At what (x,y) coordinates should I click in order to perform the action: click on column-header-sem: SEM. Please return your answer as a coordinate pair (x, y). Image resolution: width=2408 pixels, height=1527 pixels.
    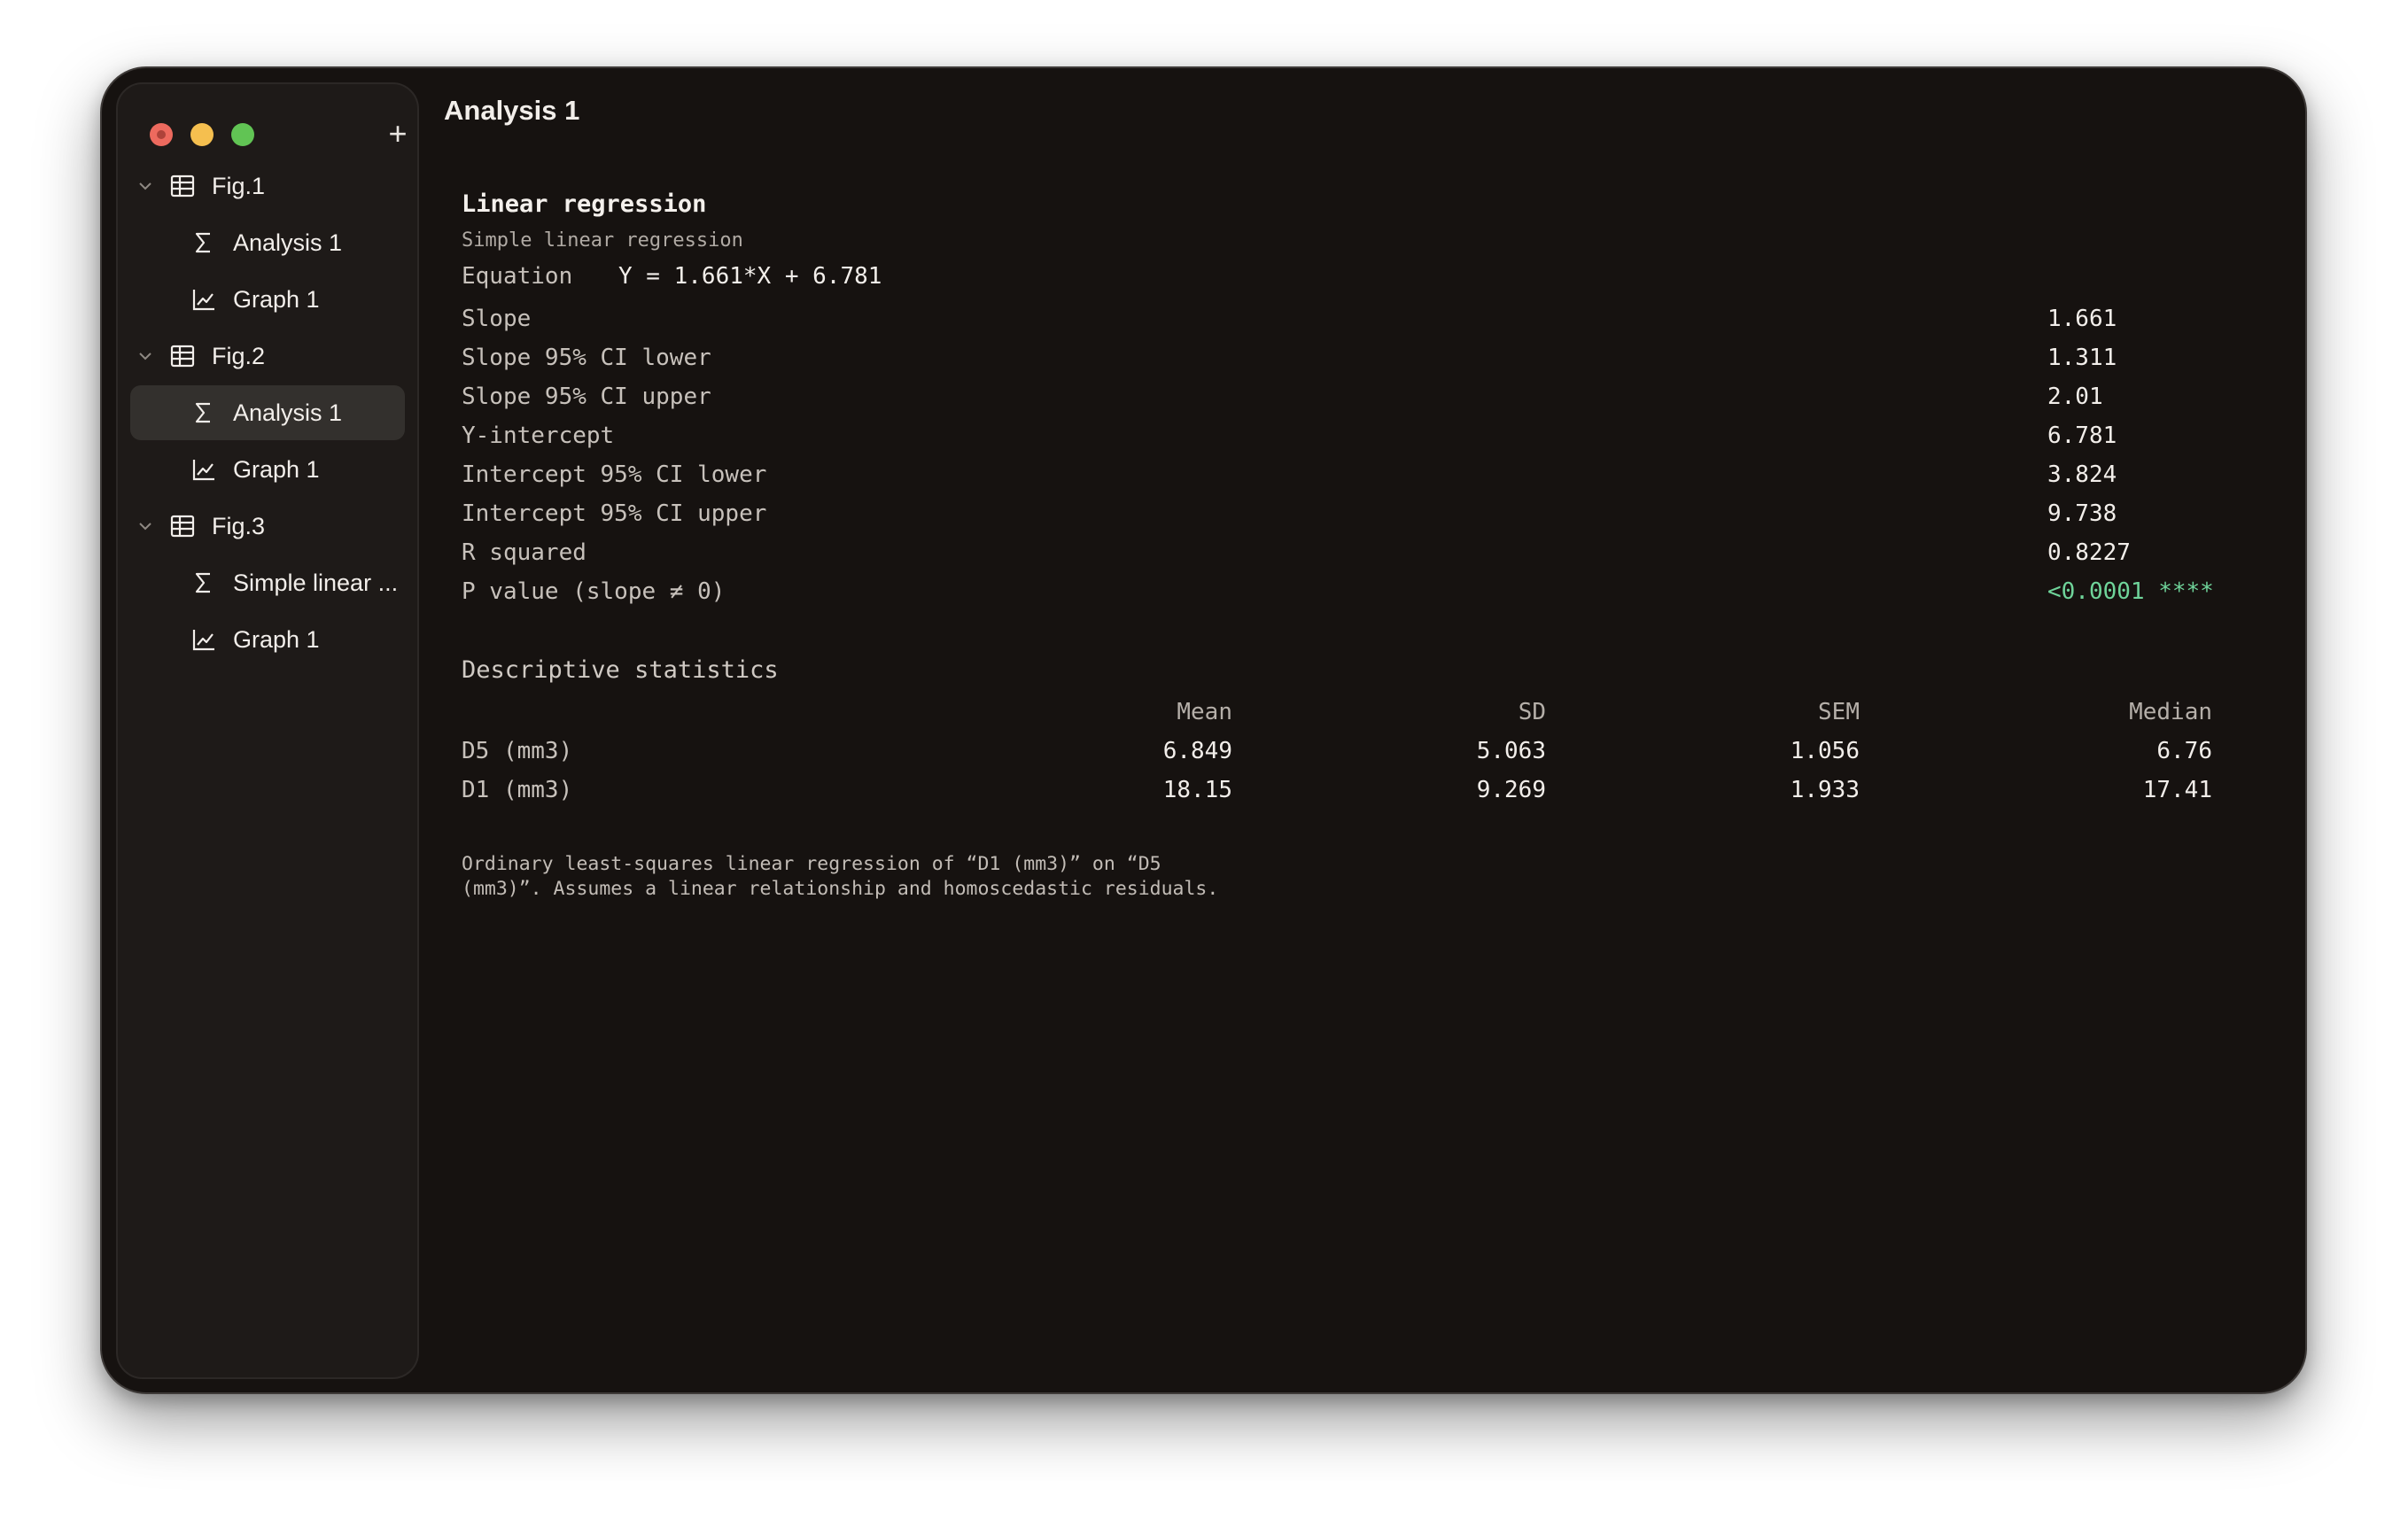
    Looking at the image, I should click on (1839, 712).